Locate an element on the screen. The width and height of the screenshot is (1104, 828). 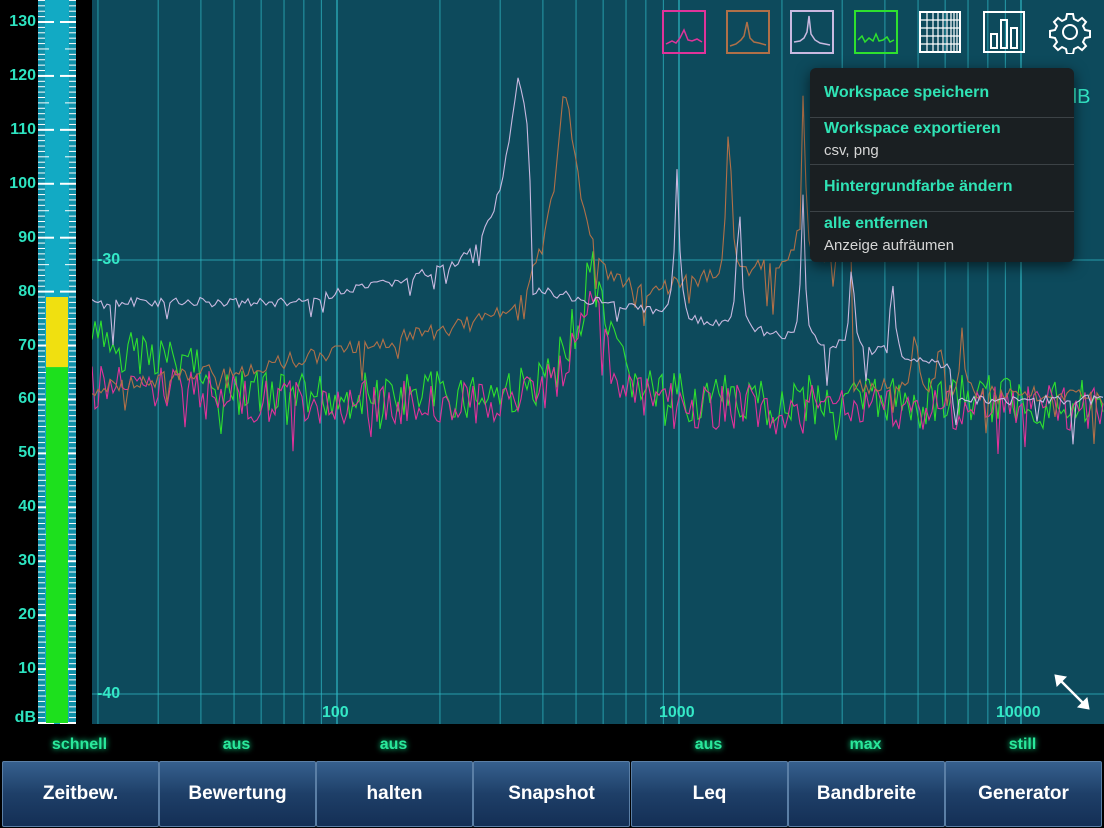
meter-scale-label: 50 is located at coordinates (27, 453).